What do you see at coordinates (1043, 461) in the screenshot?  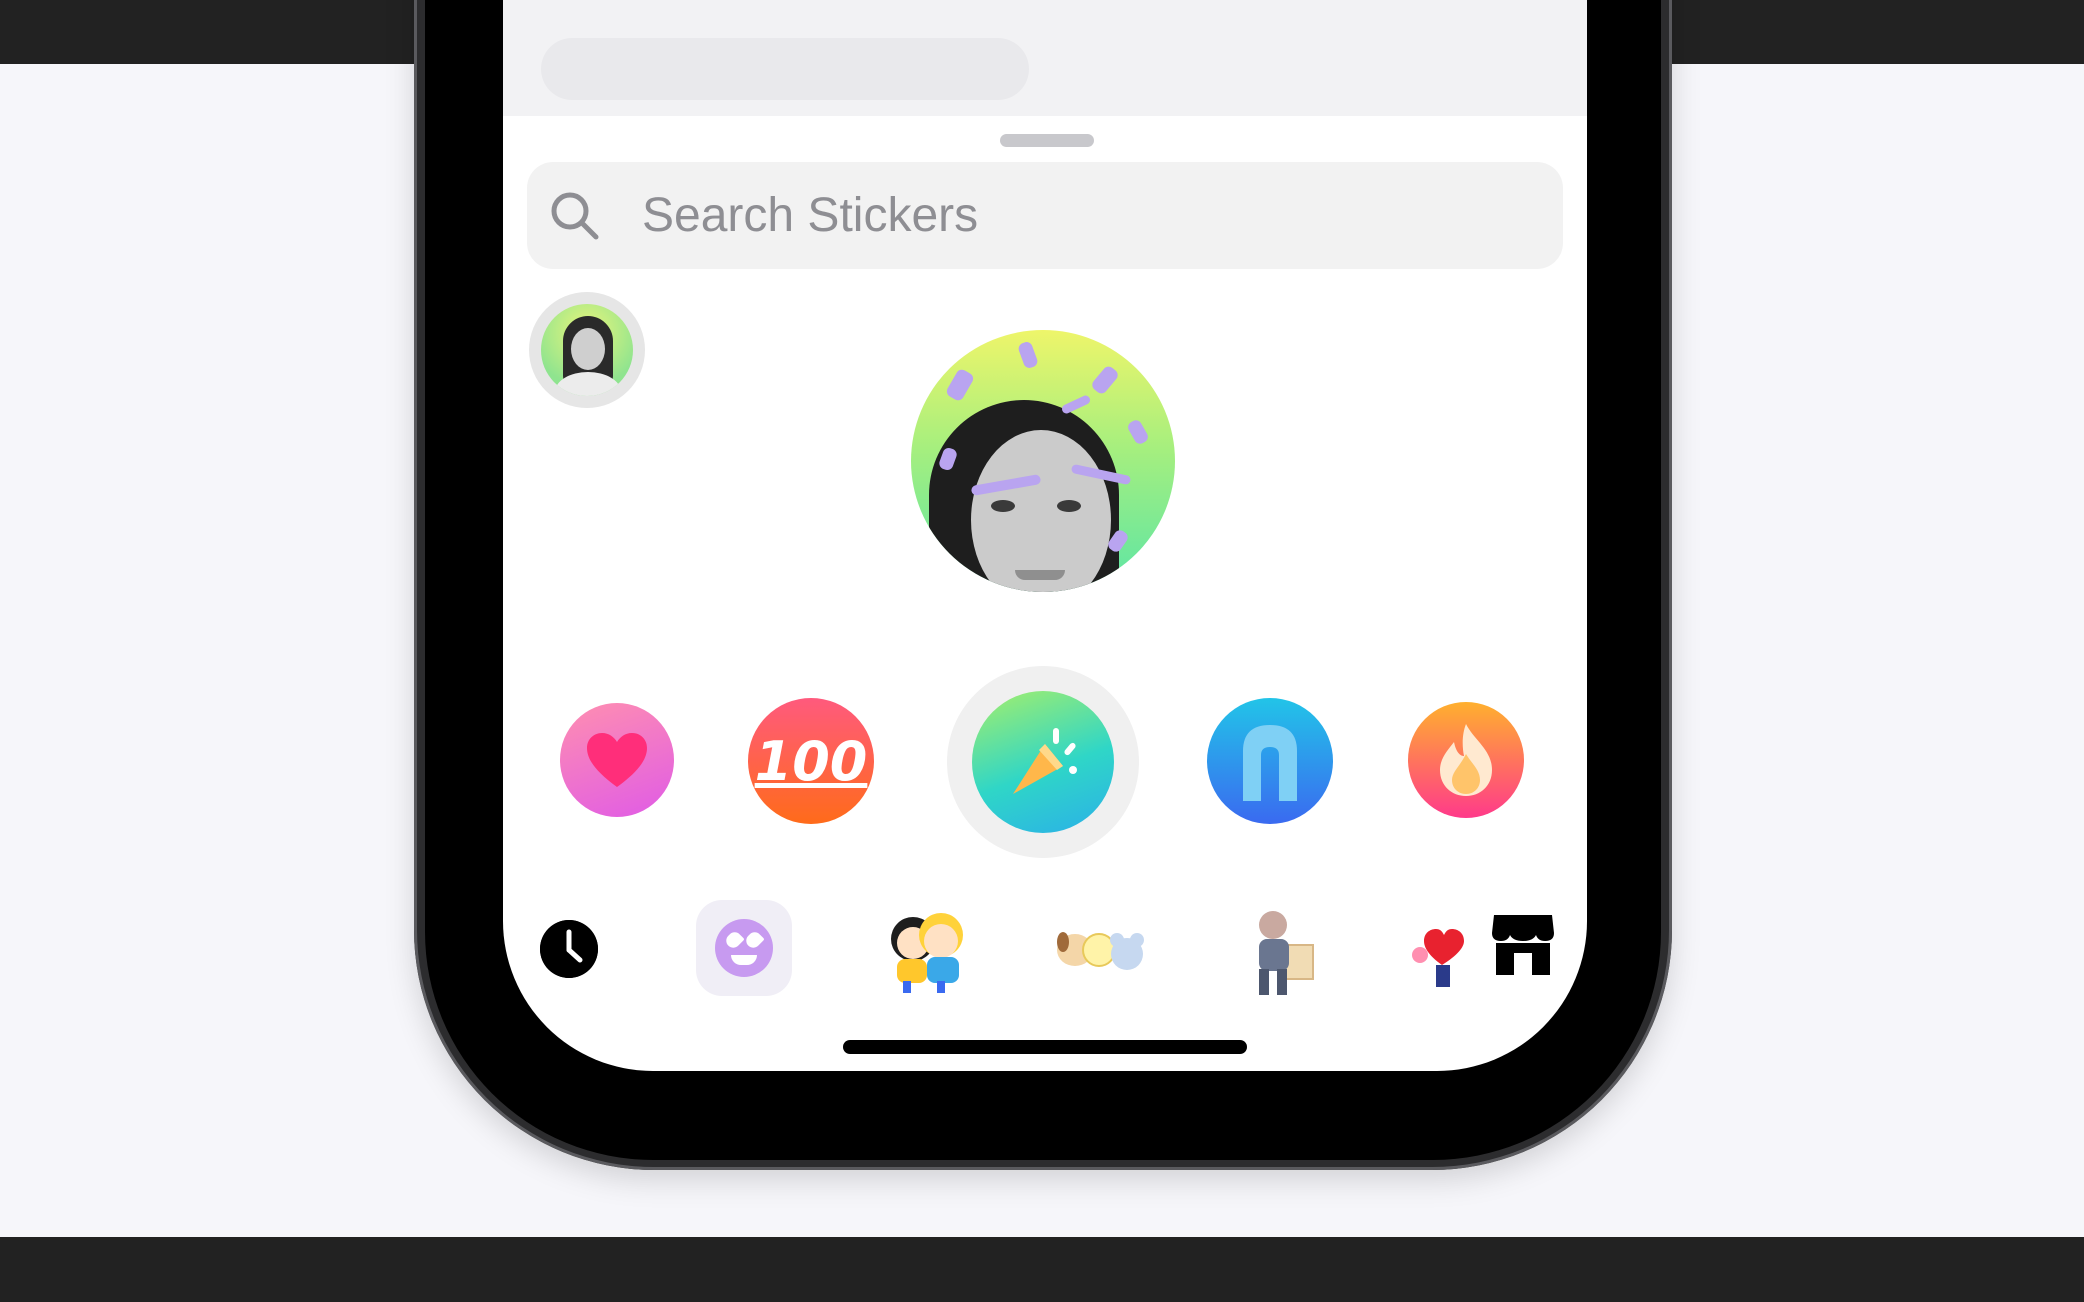 I see `avatar-sticker-preview` at bounding box center [1043, 461].